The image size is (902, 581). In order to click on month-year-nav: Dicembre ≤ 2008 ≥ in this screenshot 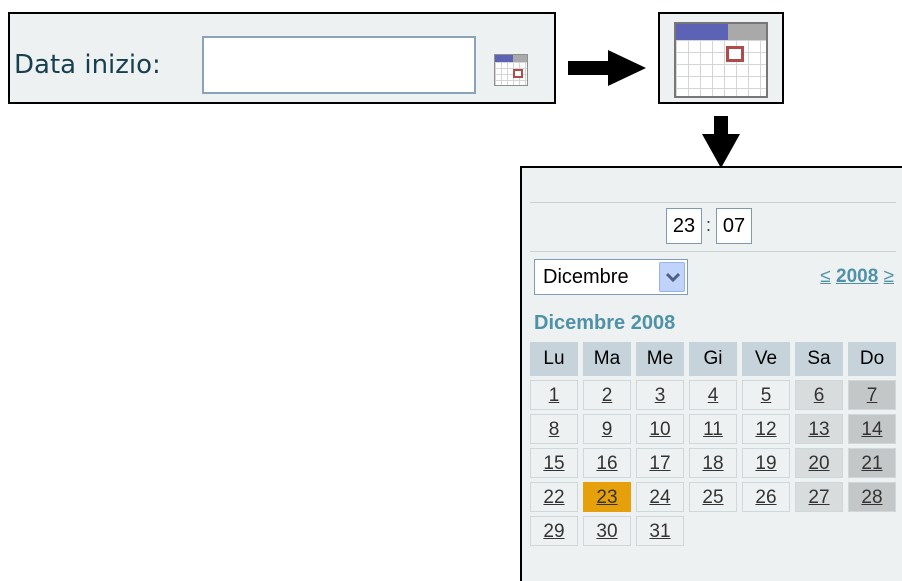, I will do `click(713, 277)`.